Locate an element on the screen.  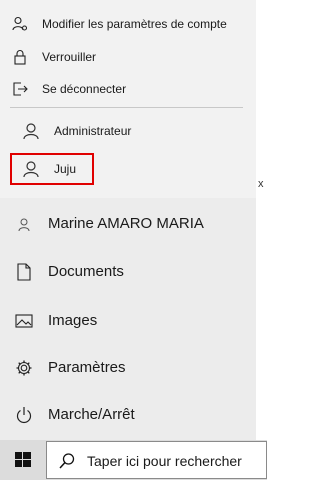
highlight-box is located at coordinates (52, 169).